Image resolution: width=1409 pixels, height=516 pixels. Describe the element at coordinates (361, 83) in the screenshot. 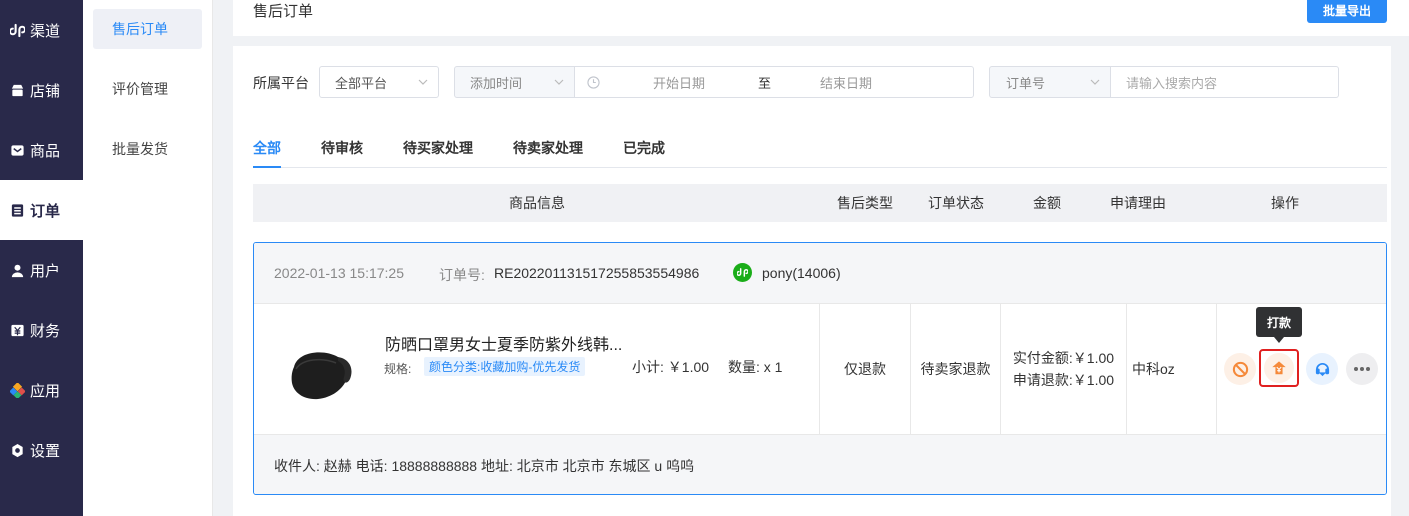

I see `platform-select-value: 全部平台` at that location.